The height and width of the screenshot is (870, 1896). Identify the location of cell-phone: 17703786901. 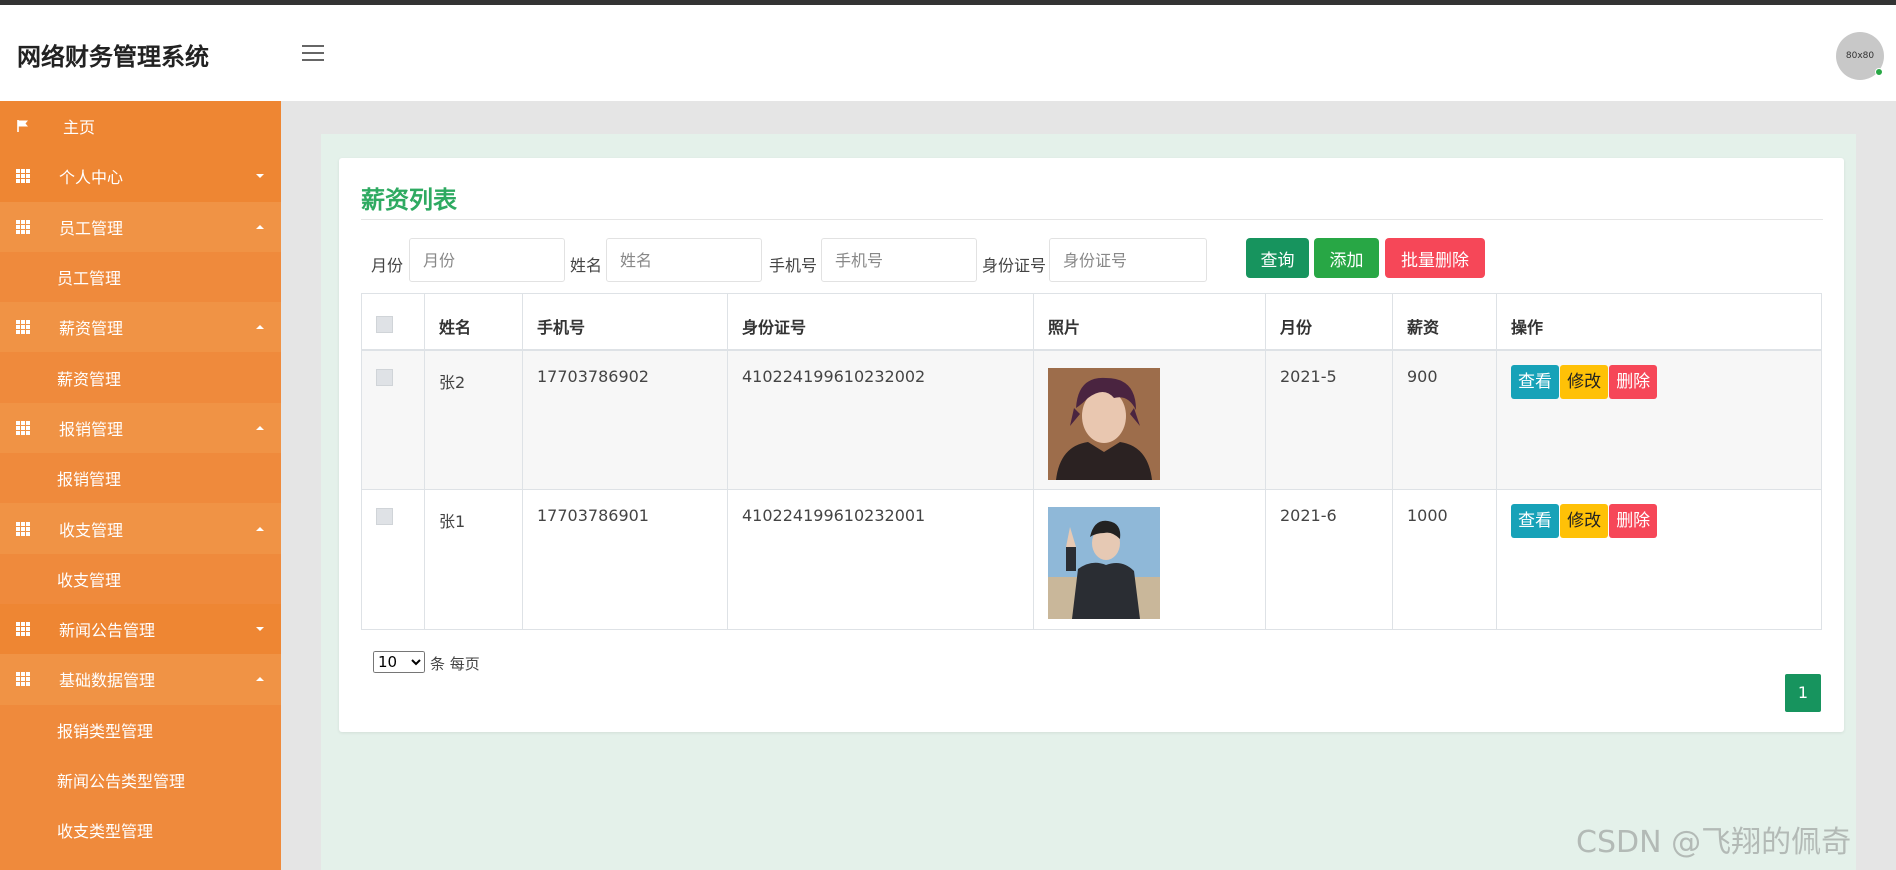
(625, 559).